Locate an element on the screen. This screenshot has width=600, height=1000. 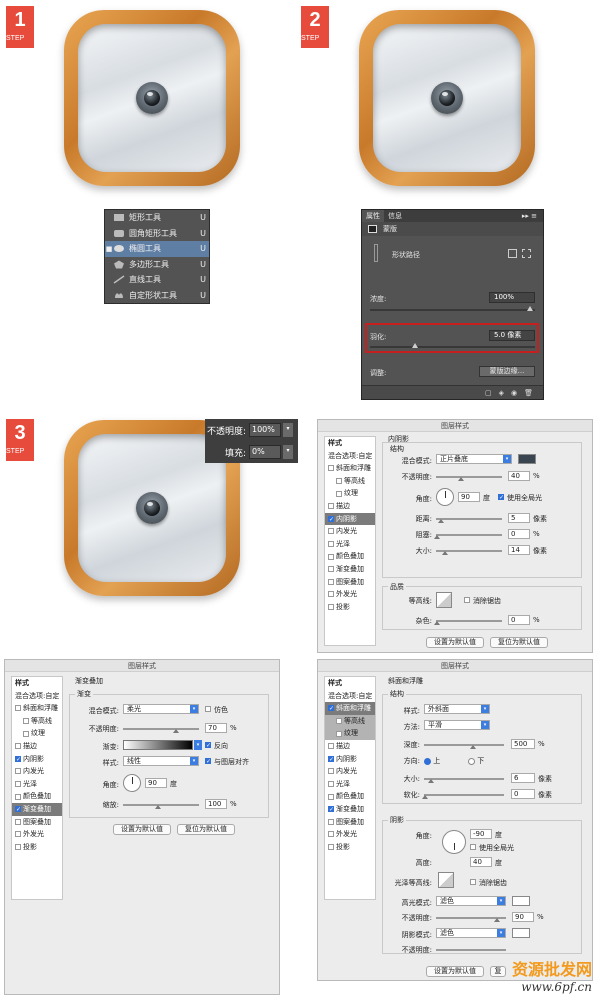
scale-slider-handle is located at coordinates (158, 807).